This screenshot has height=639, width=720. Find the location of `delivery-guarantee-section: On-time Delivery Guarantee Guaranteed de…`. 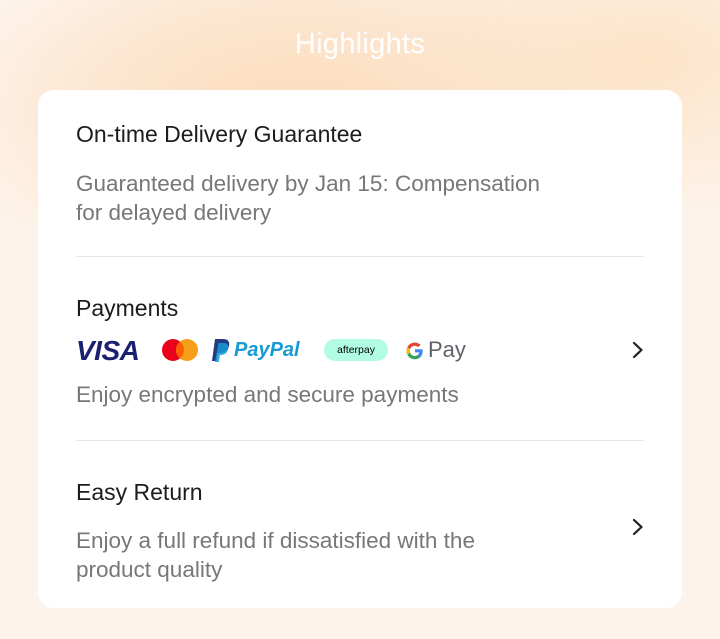

delivery-guarantee-section: On-time Delivery Guarantee Guaranteed de… is located at coordinates (360, 173).